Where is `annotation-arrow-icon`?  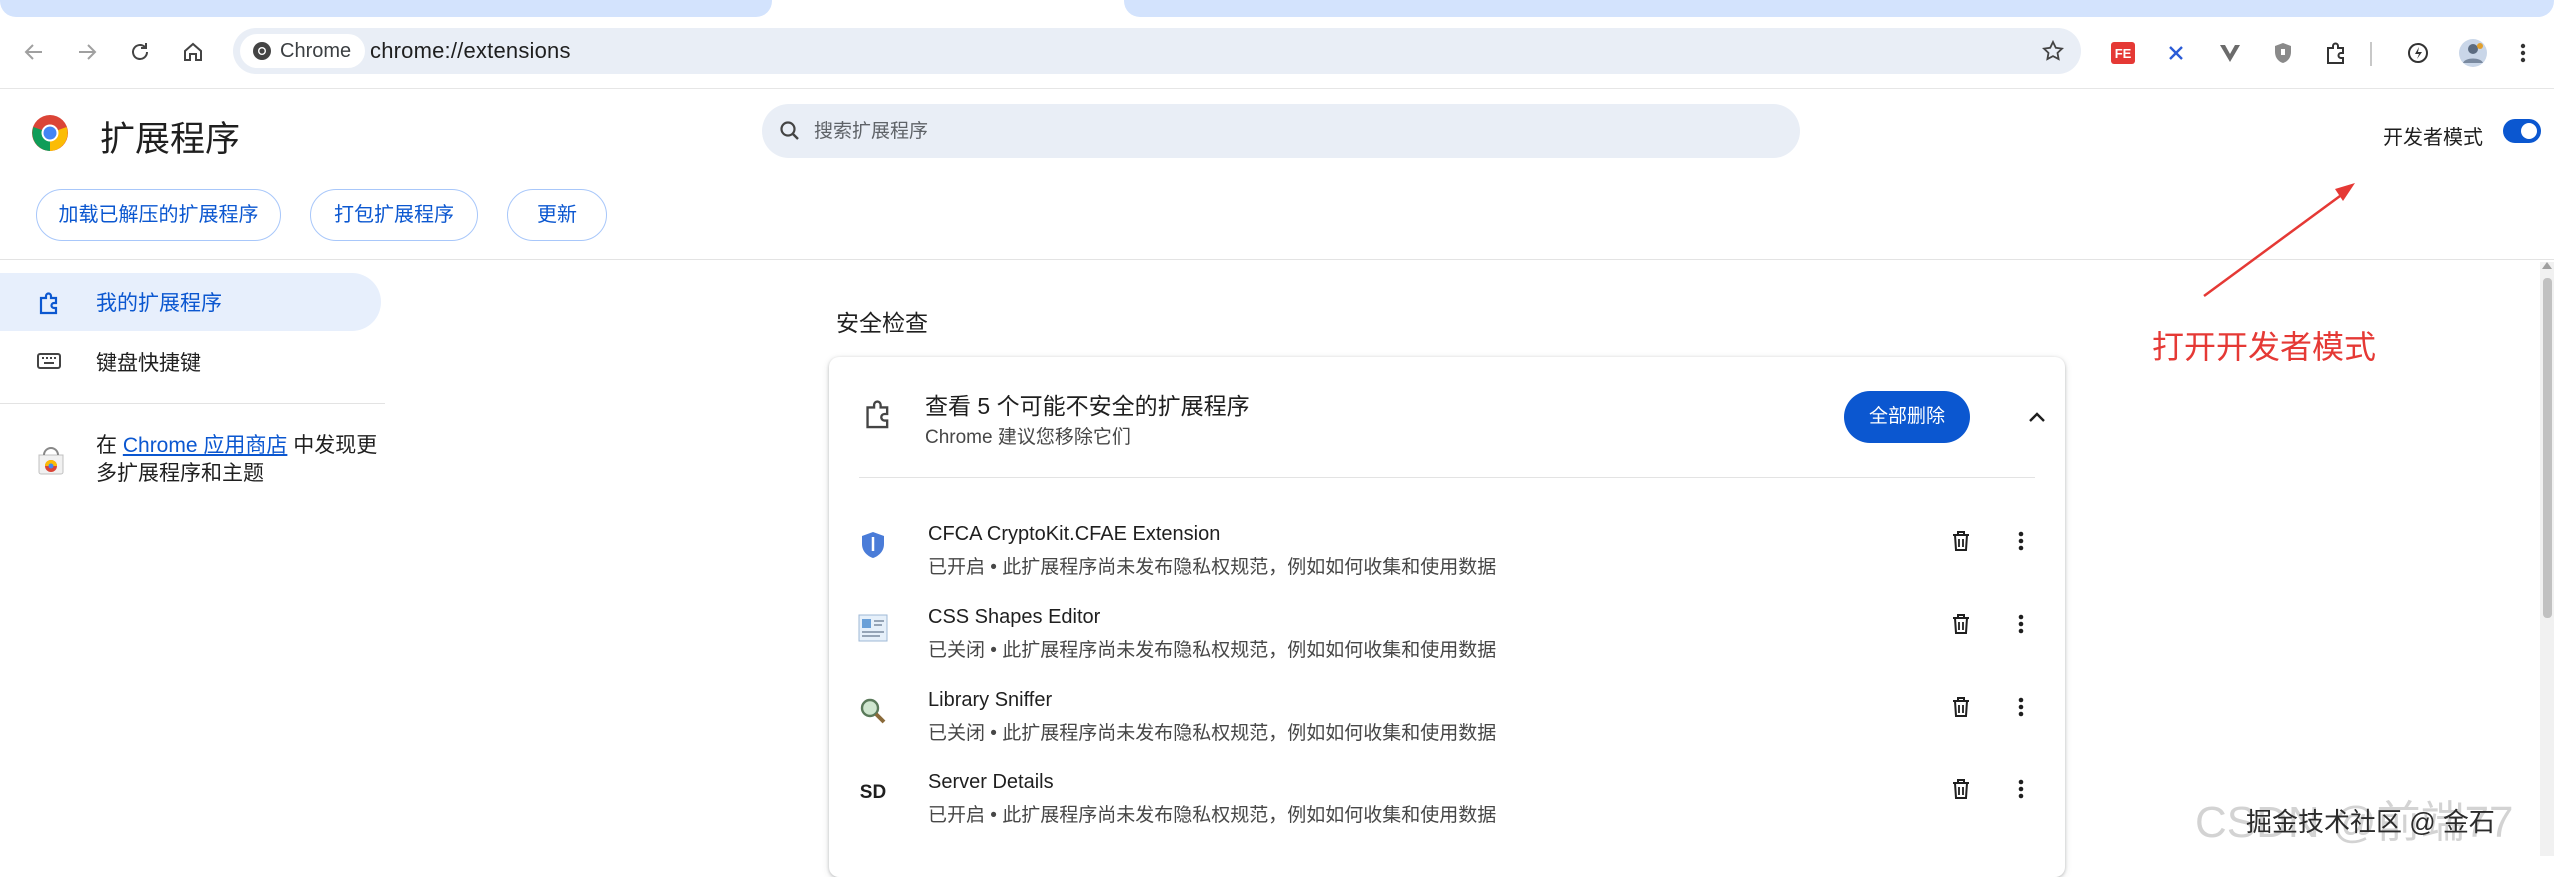
annotation-arrow-icon is located at coordinates (2279, 240).